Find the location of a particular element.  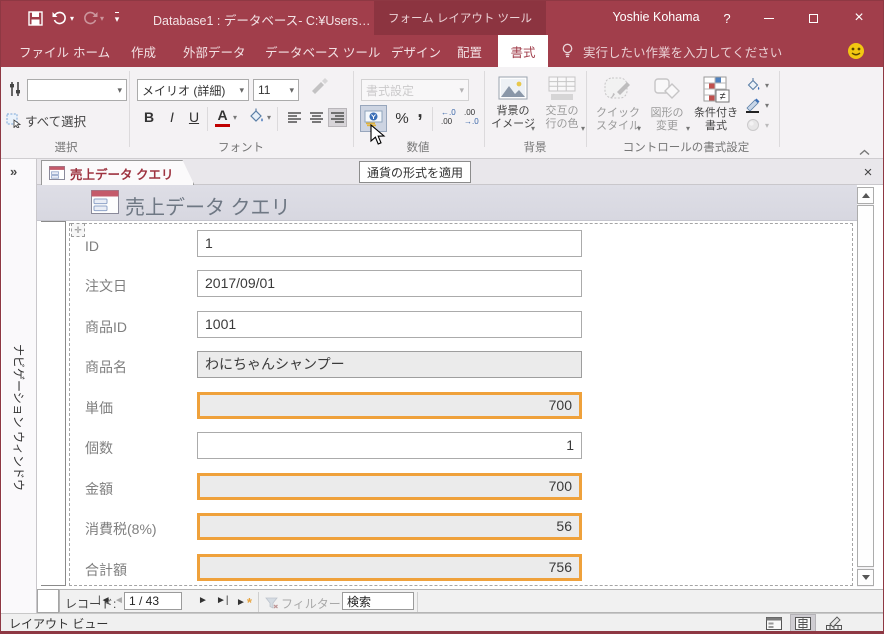

quick-styles-caret-icon: ▾ is located at coordinates (638, 128).